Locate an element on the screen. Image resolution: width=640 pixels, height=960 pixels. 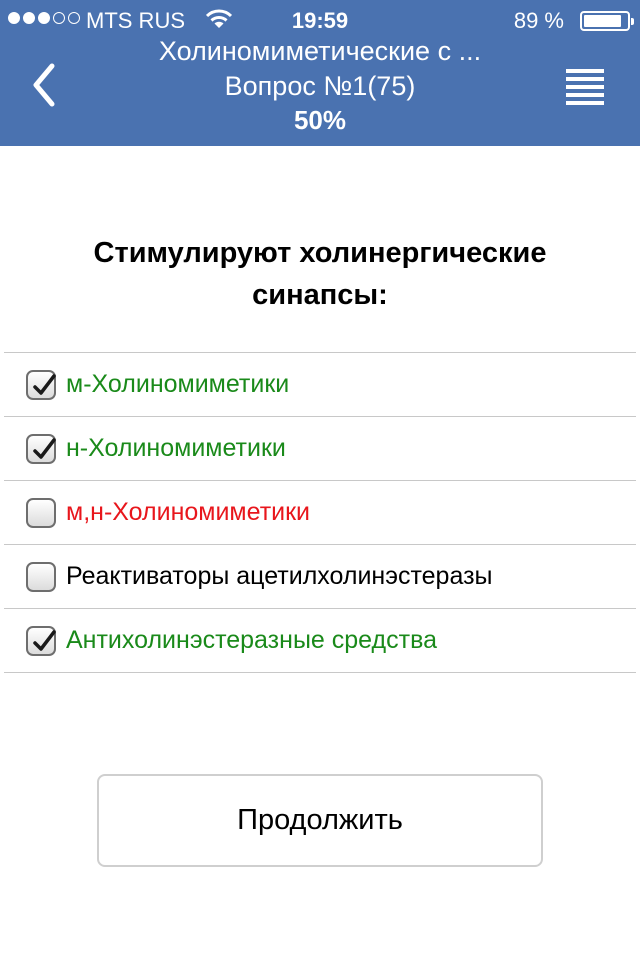
status-bar: MTS RUS 19:59 89 % is located at coordinates (320, 20).